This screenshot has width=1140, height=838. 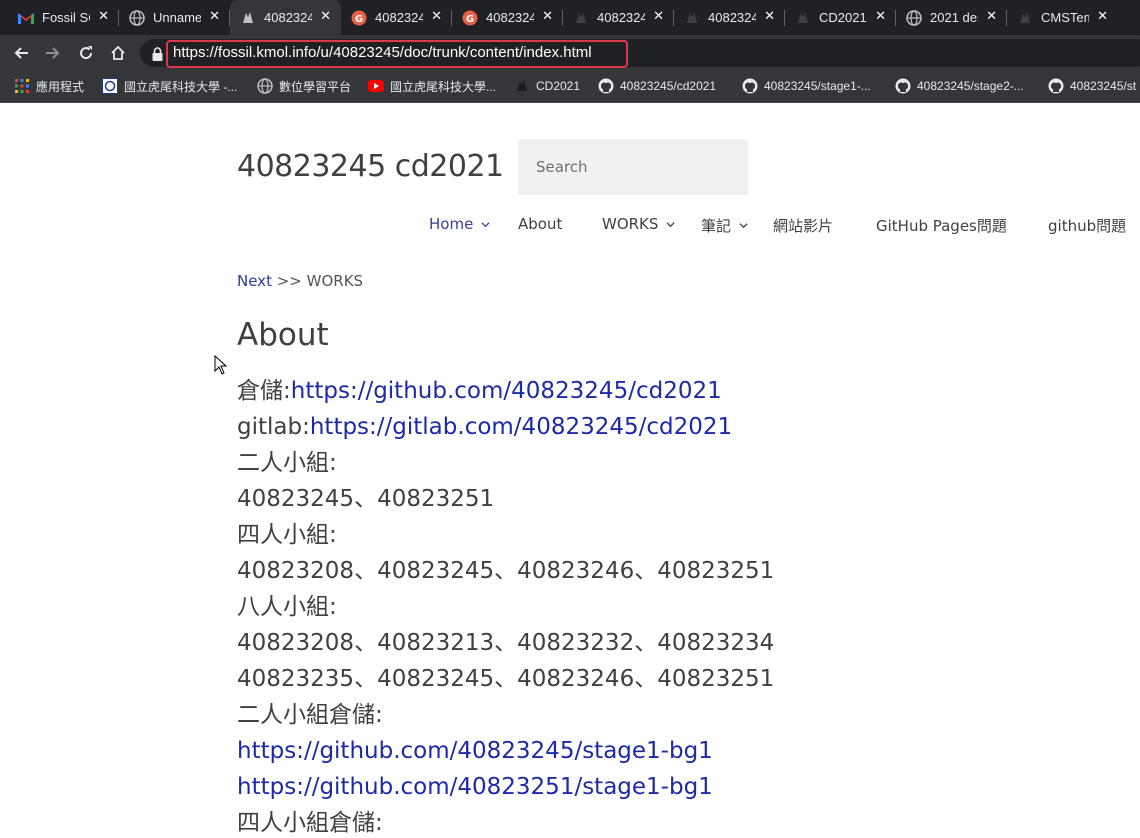 What do you see at coordinates (507, 17) in the screenshot?
I see `tab-gitlab-2: G 40823245 ✕` at bounding box center [507, 17].